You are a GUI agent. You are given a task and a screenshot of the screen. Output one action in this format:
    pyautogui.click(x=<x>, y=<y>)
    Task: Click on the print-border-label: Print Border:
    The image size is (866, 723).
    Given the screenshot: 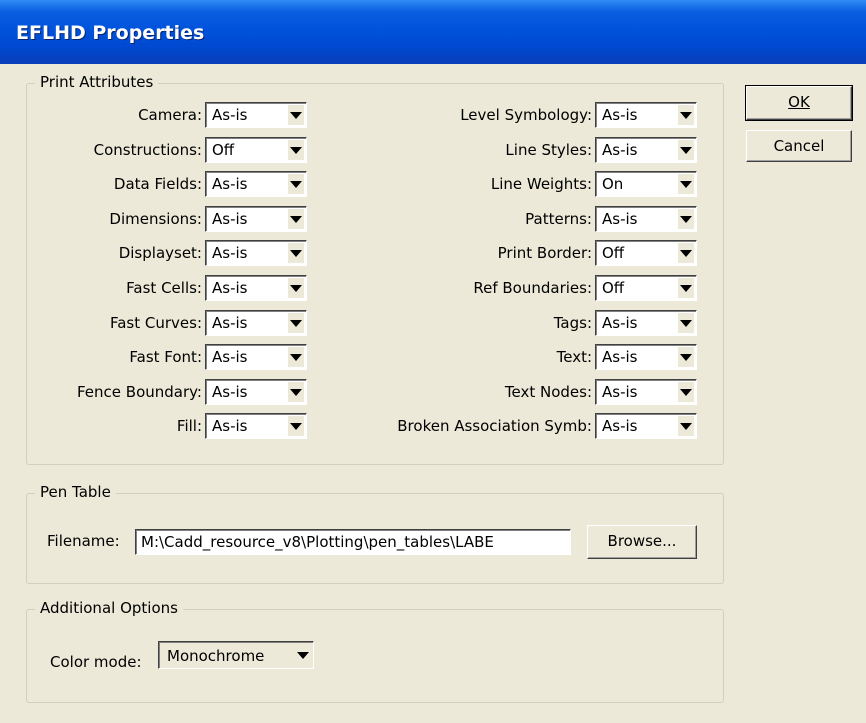 What is the action you would take?
    pyautogui.click(x=544, y=253)
    